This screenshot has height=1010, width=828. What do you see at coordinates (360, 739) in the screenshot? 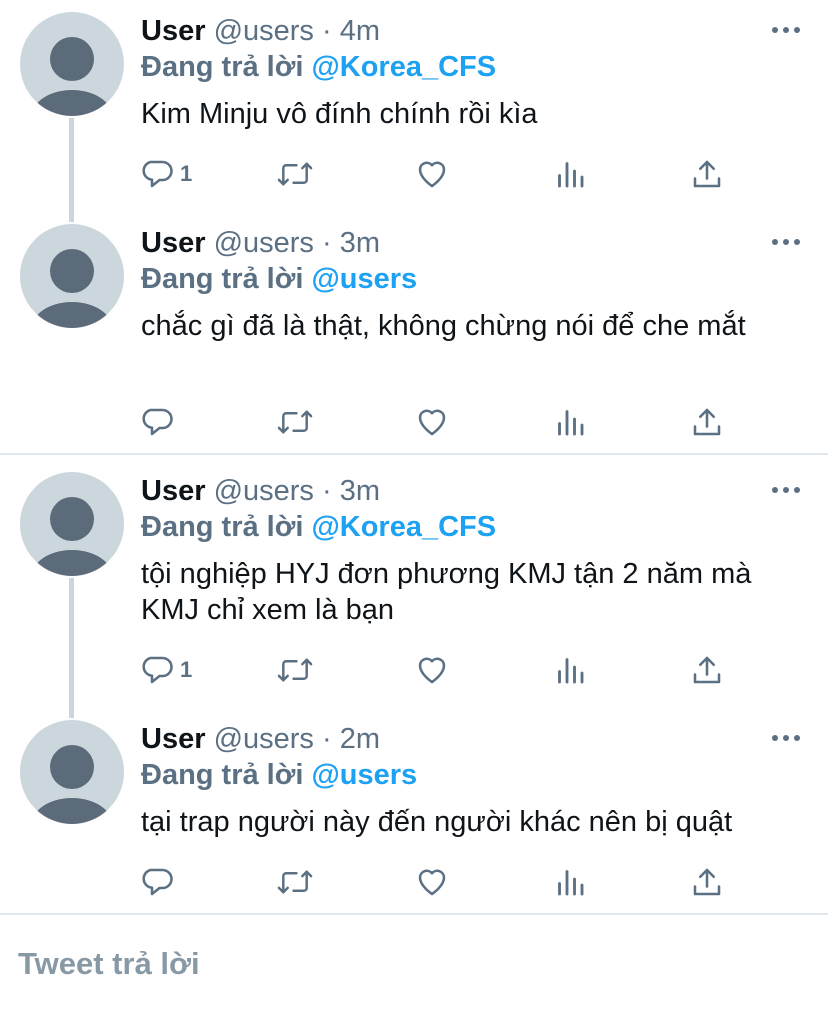
I see `timestamp: 2m` at bounding box center [360, 739].